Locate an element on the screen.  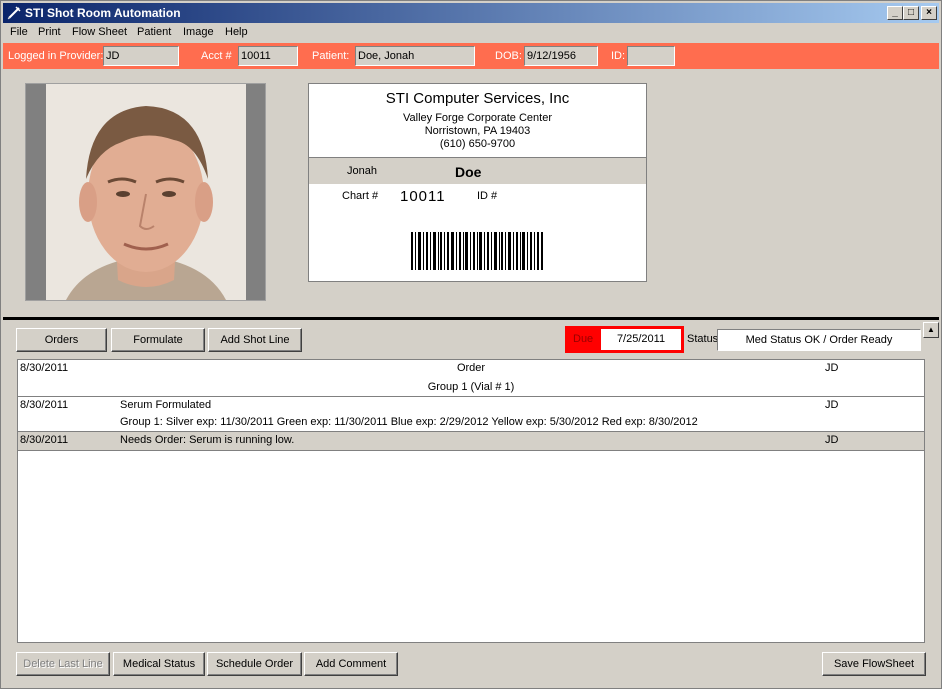
section-divider is located at coordinates (471, 318).